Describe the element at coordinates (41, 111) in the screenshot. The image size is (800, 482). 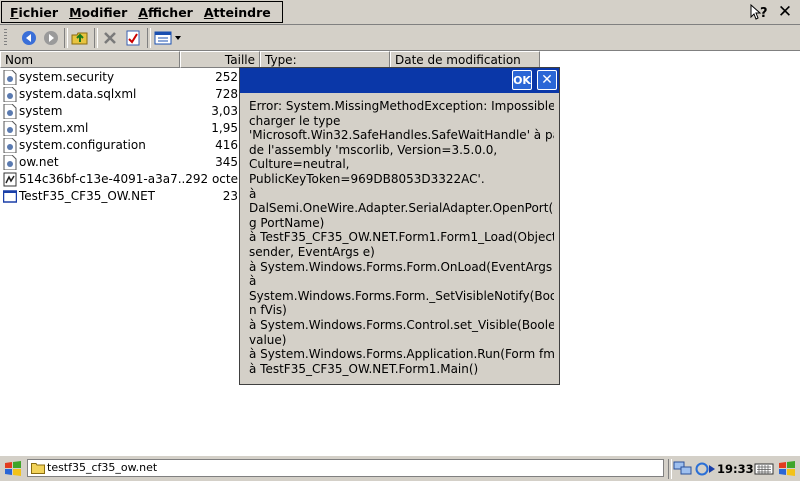
I see `file-name: system` at that location.